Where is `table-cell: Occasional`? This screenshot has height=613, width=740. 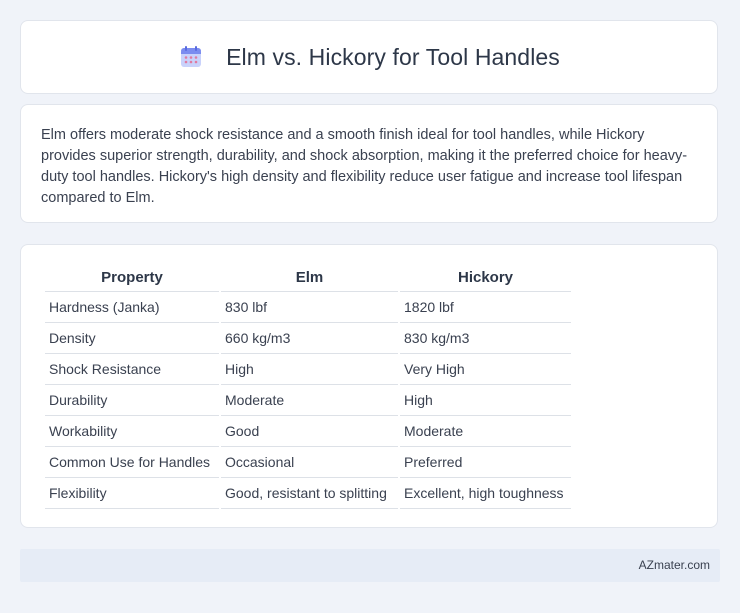 table-cell: Occasional is located at coordinates (309, 462).